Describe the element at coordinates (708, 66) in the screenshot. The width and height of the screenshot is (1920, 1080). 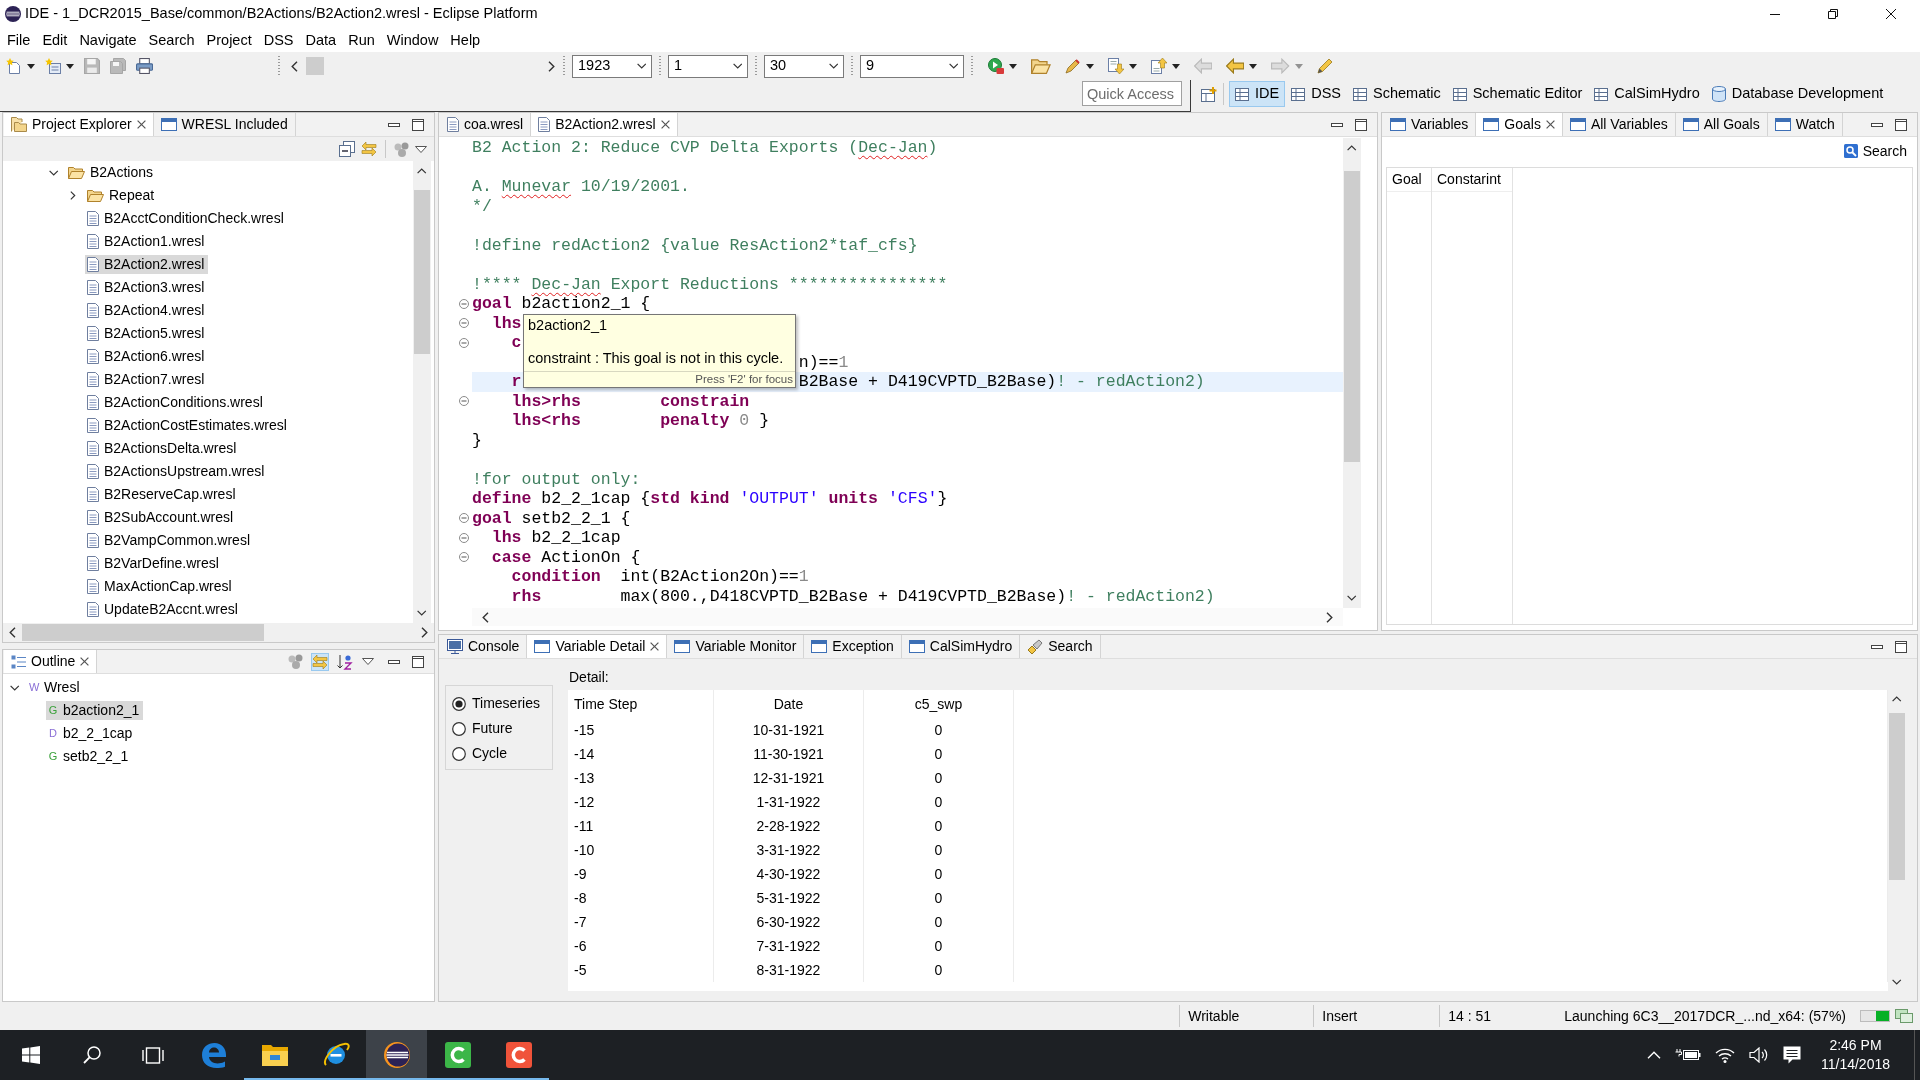
I see `dropdown: 1` at that location.